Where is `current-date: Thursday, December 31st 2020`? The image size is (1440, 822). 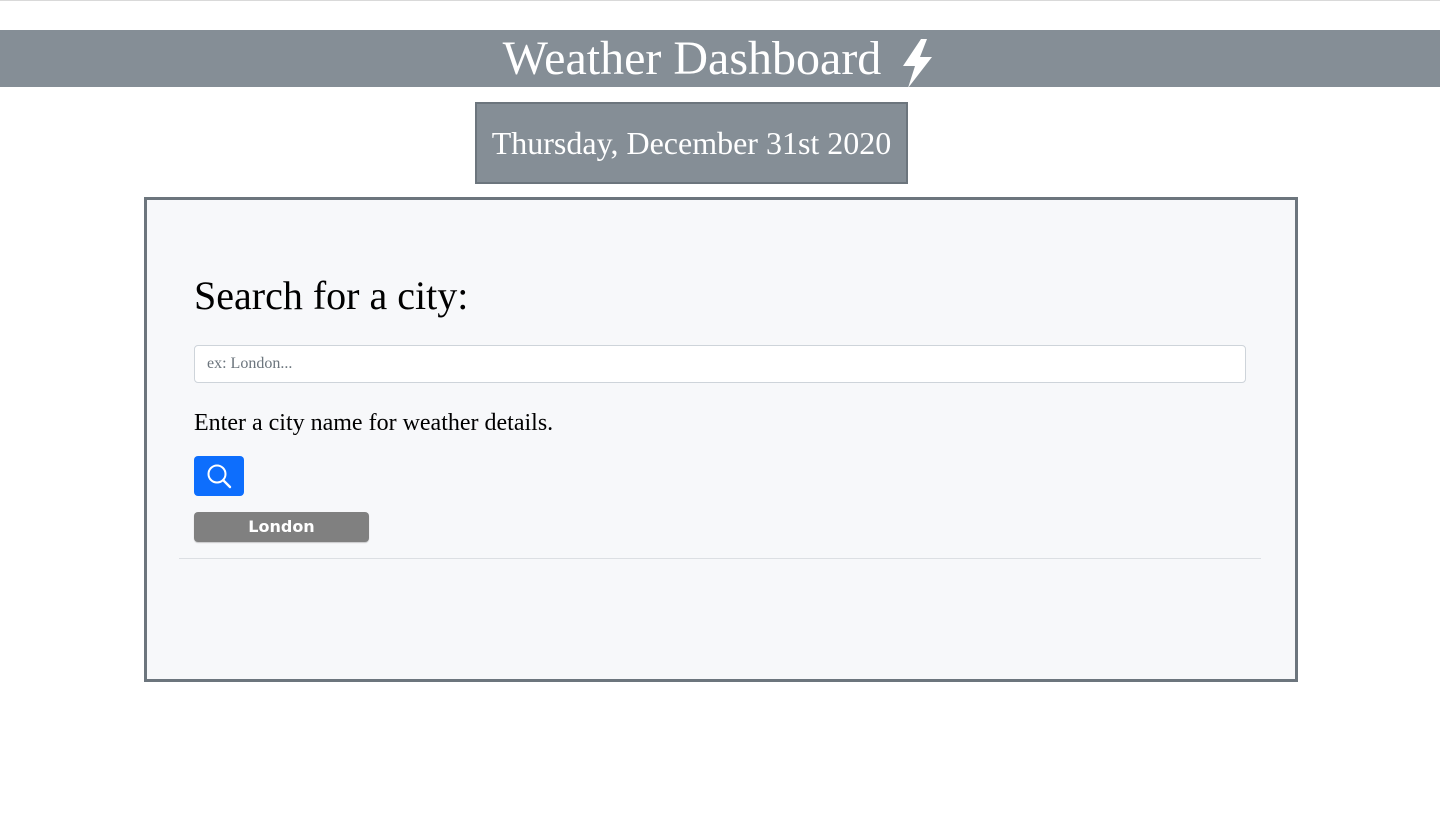
current-date: Thursday, December 31st 2020 is located at coordinates (691, 142).